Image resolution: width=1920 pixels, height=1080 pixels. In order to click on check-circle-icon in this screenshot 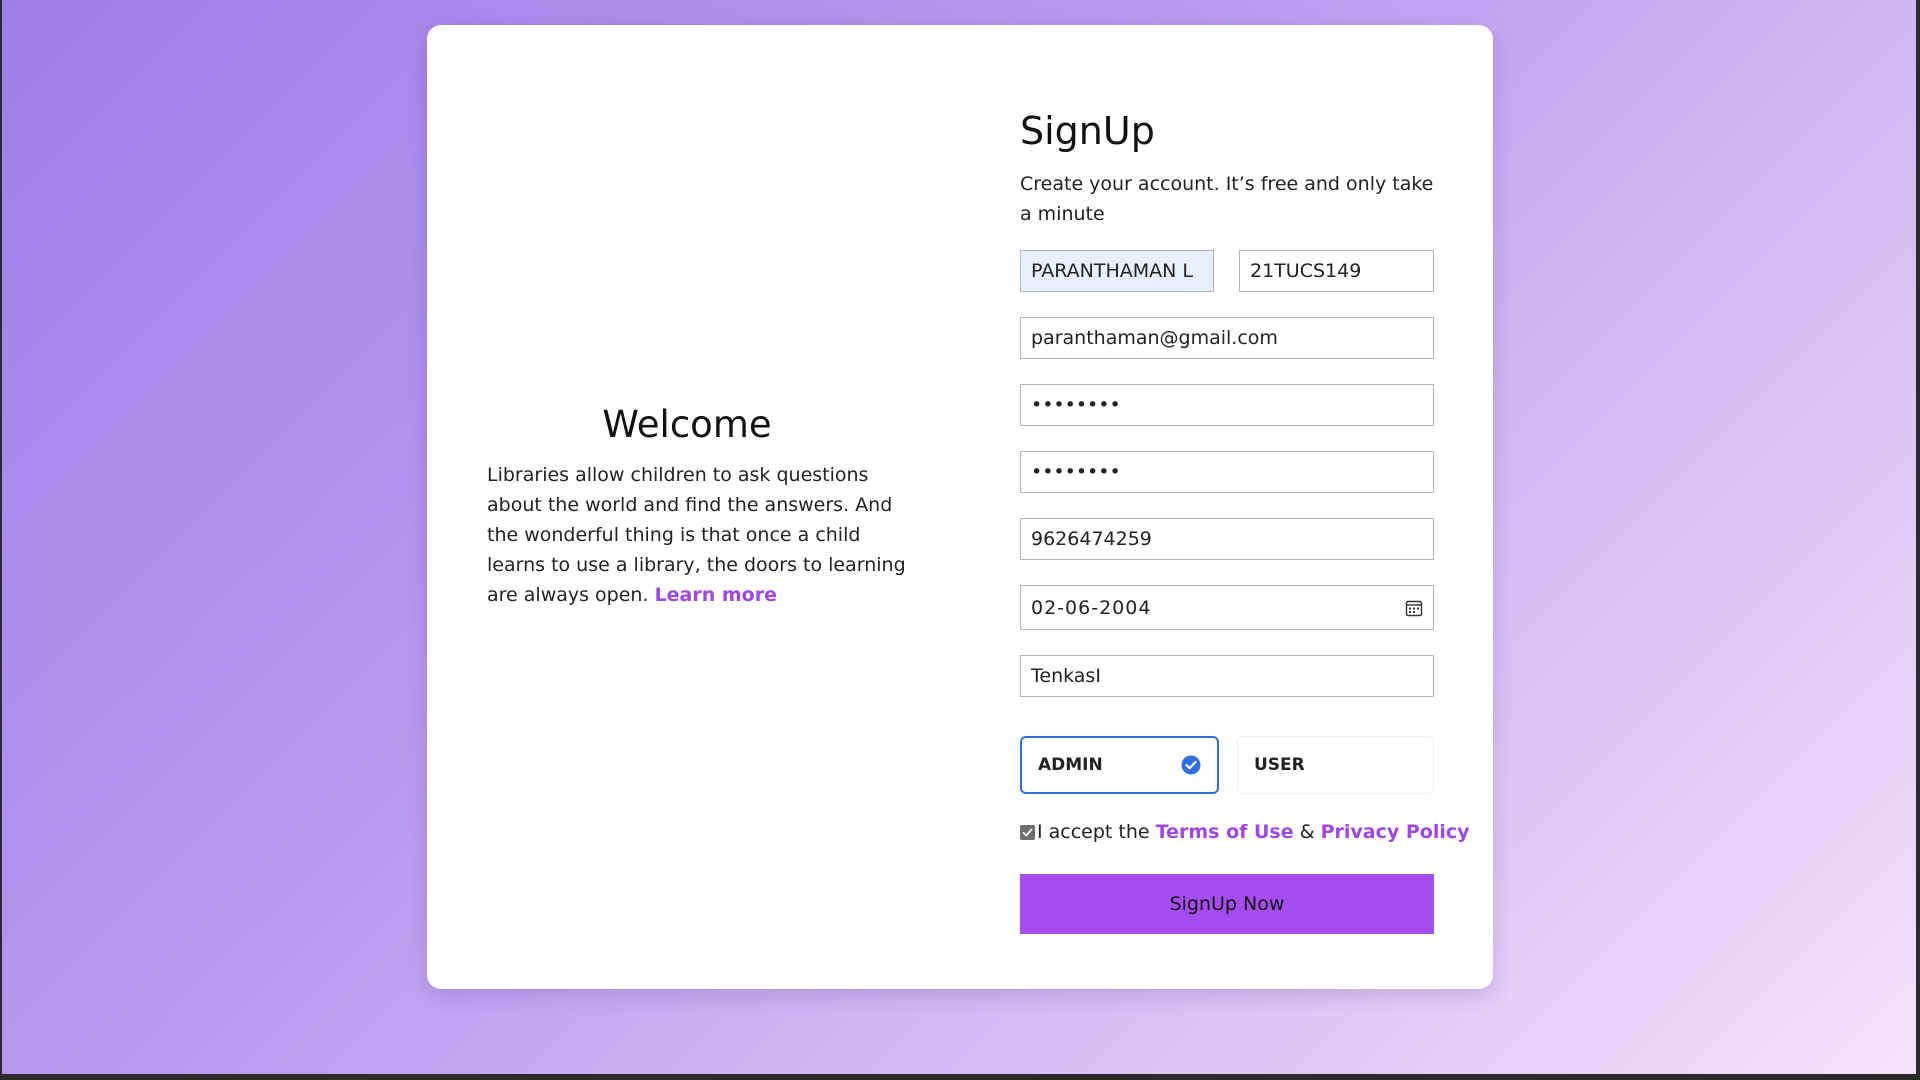, I will do `click(1191, 765)`.